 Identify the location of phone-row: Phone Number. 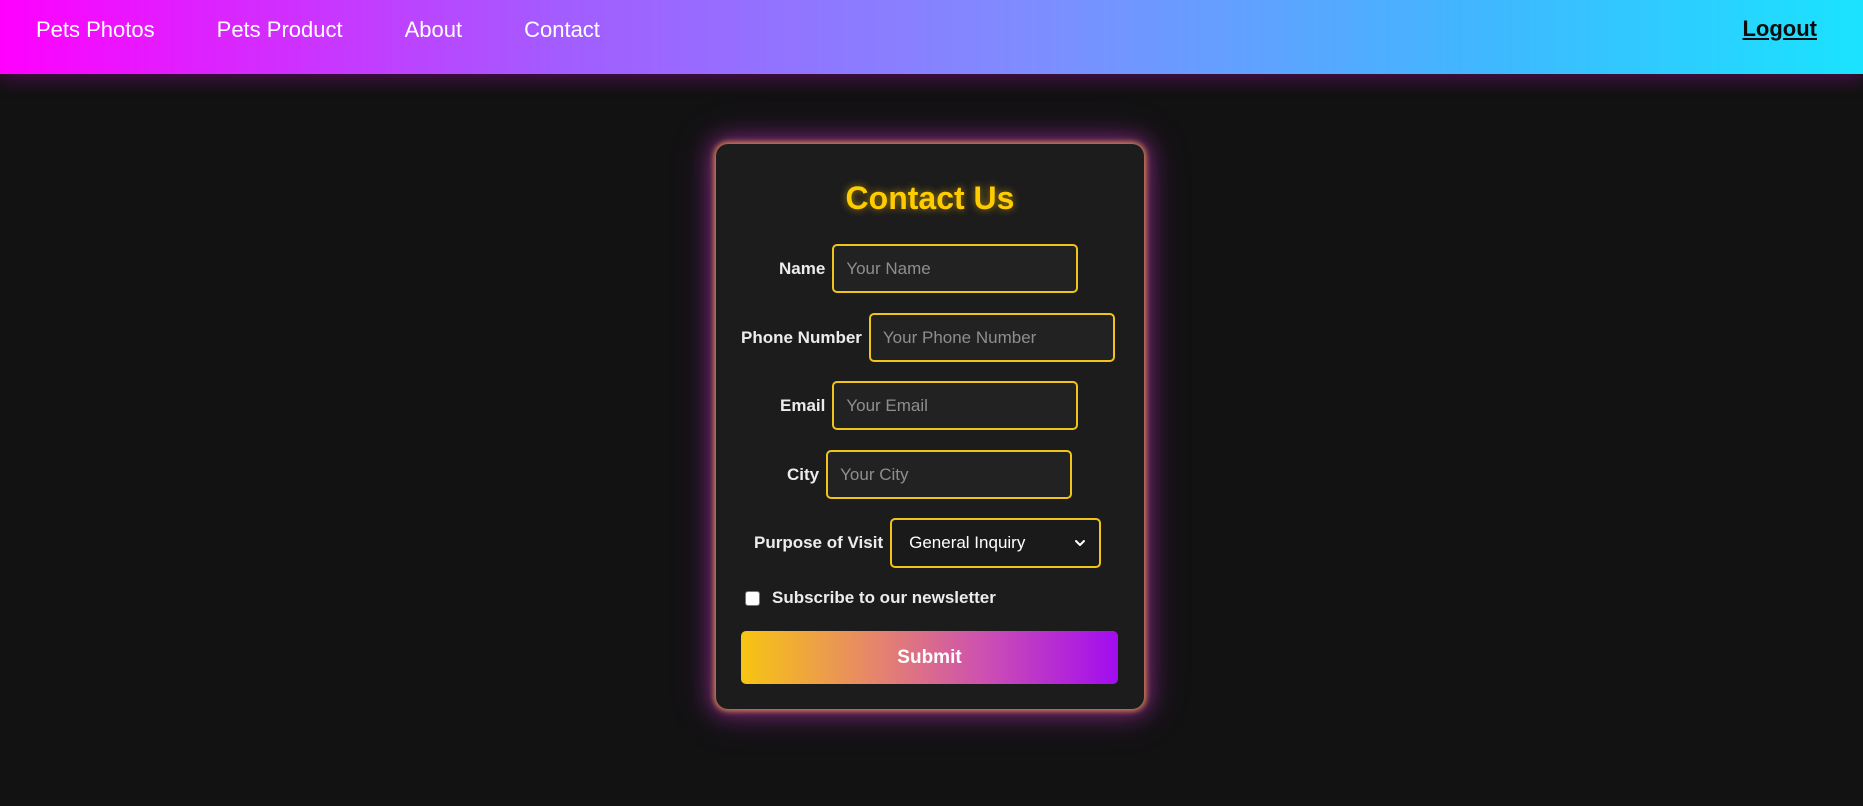
(928, 337).